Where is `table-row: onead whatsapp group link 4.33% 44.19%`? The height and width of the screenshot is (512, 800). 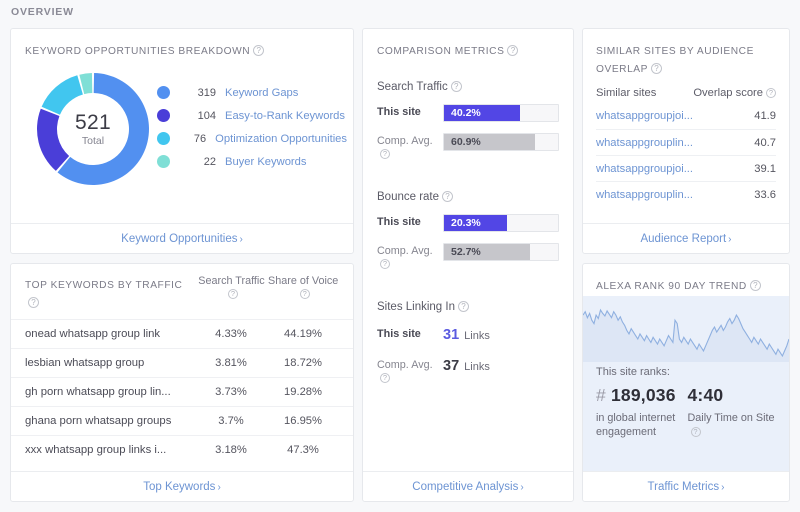
table-row: onead whatsapp group link 4.33% 44.19% is located at coordinates (182, 333).